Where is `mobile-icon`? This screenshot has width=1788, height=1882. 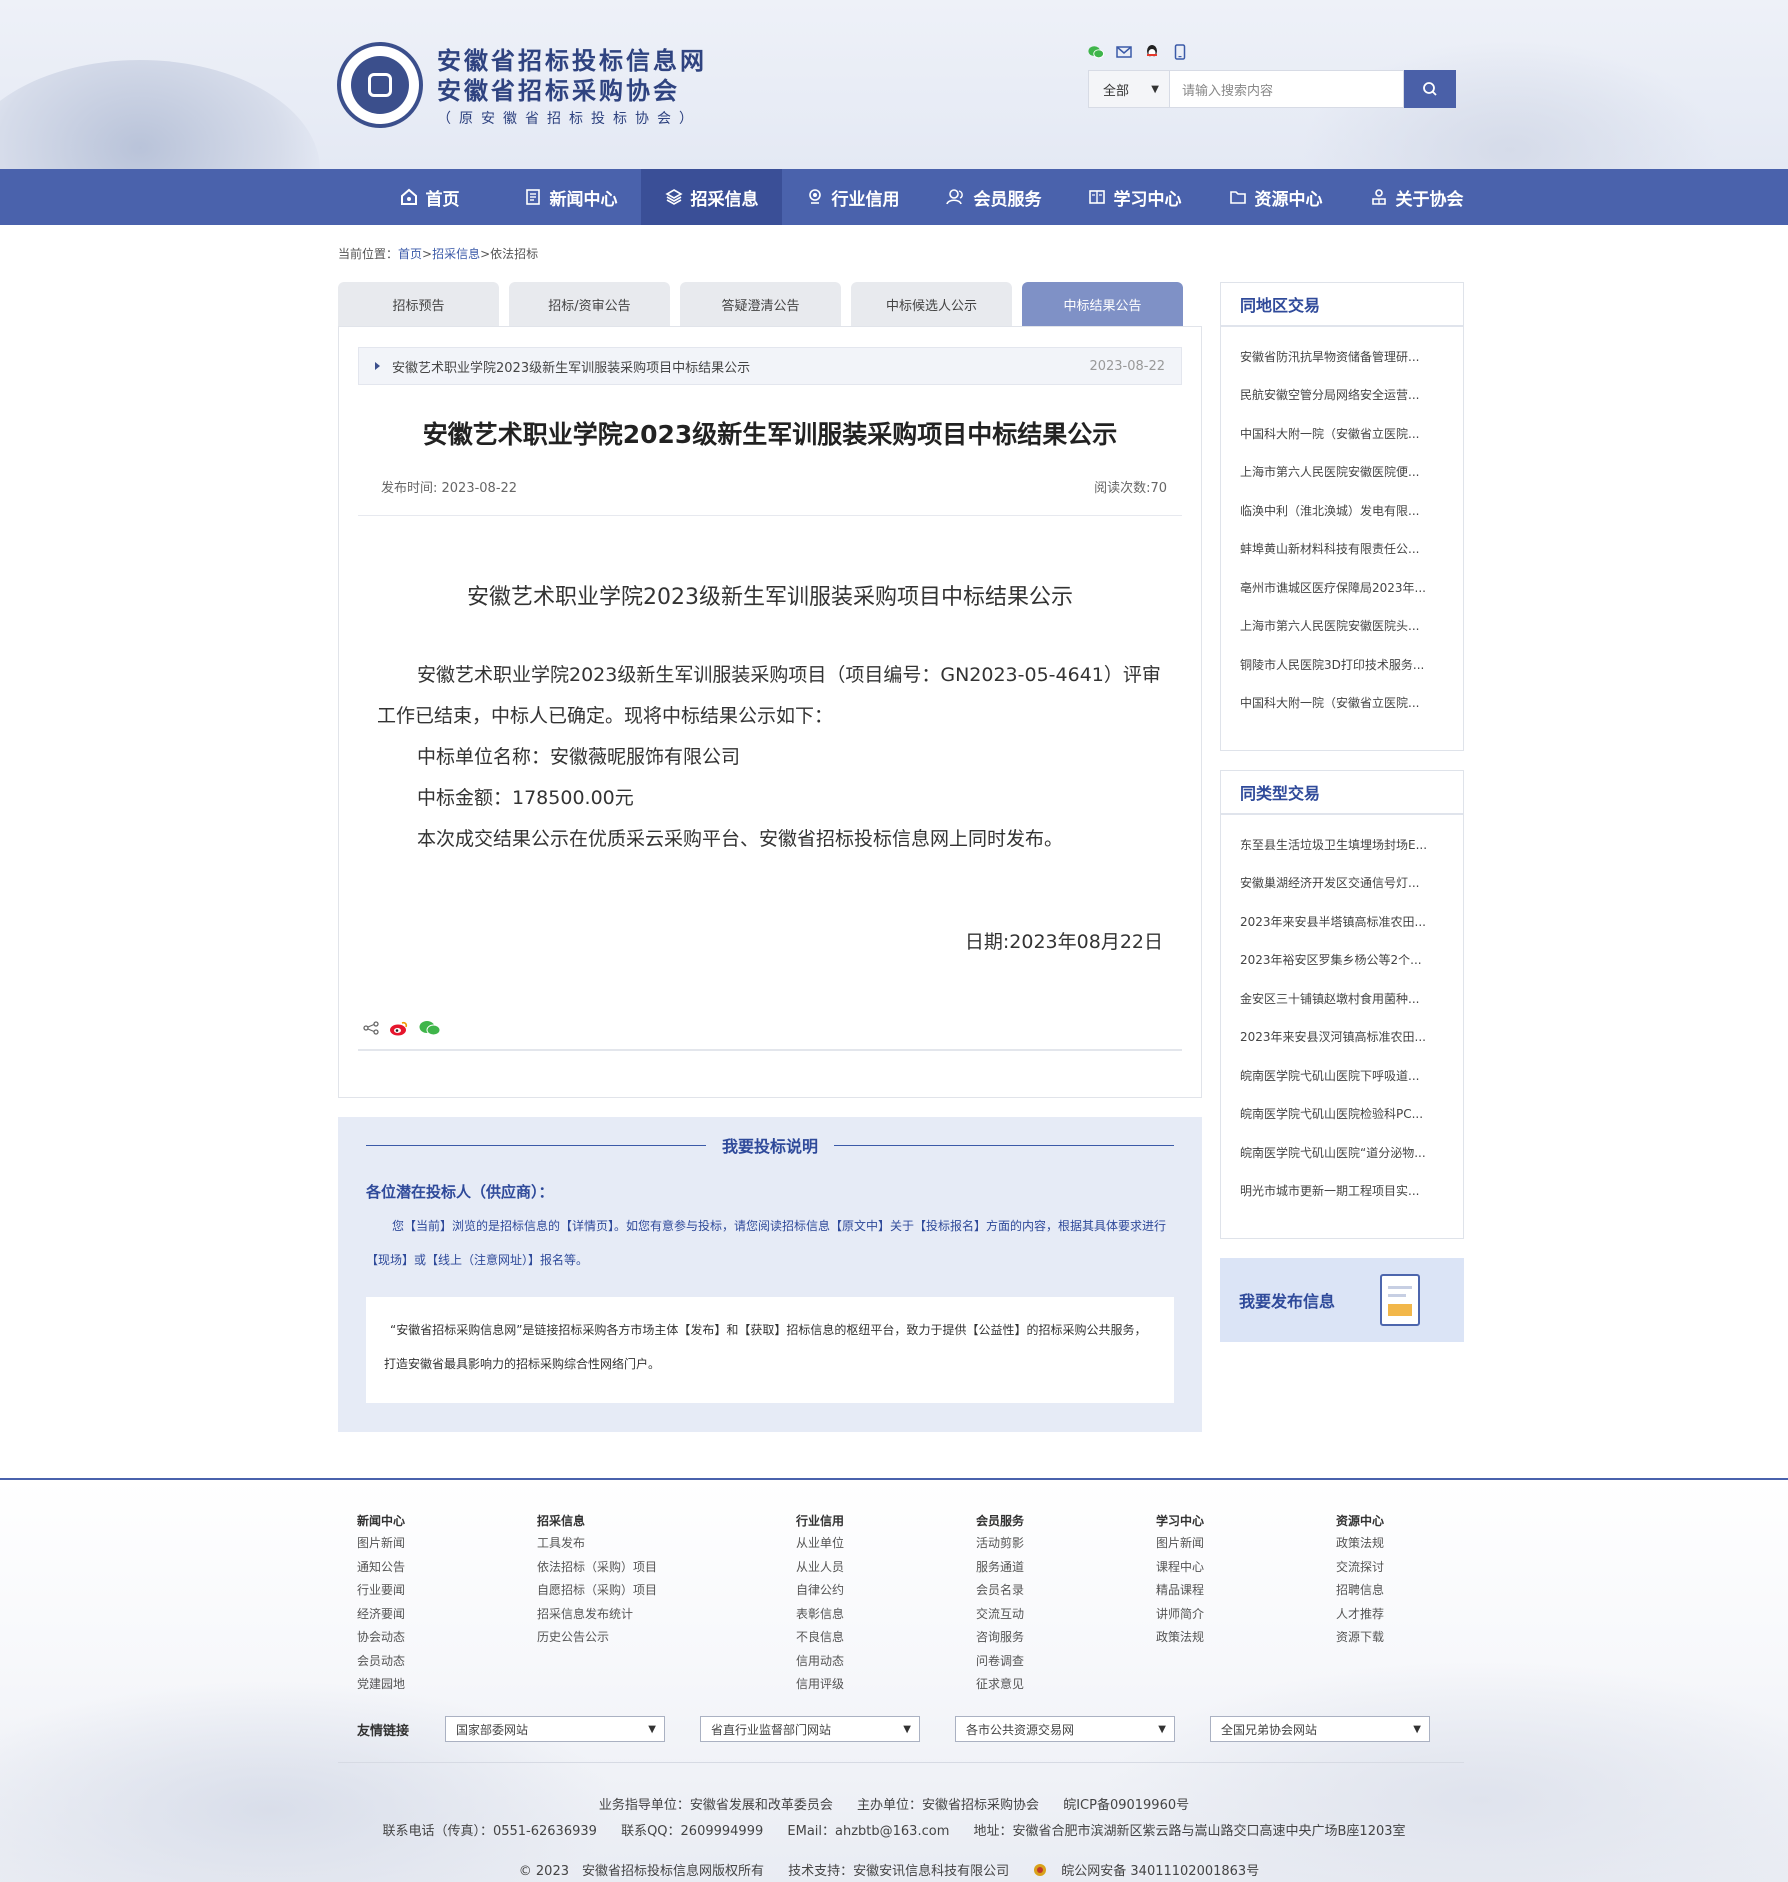
mobile-icon is located at coordinates (1180, 52).